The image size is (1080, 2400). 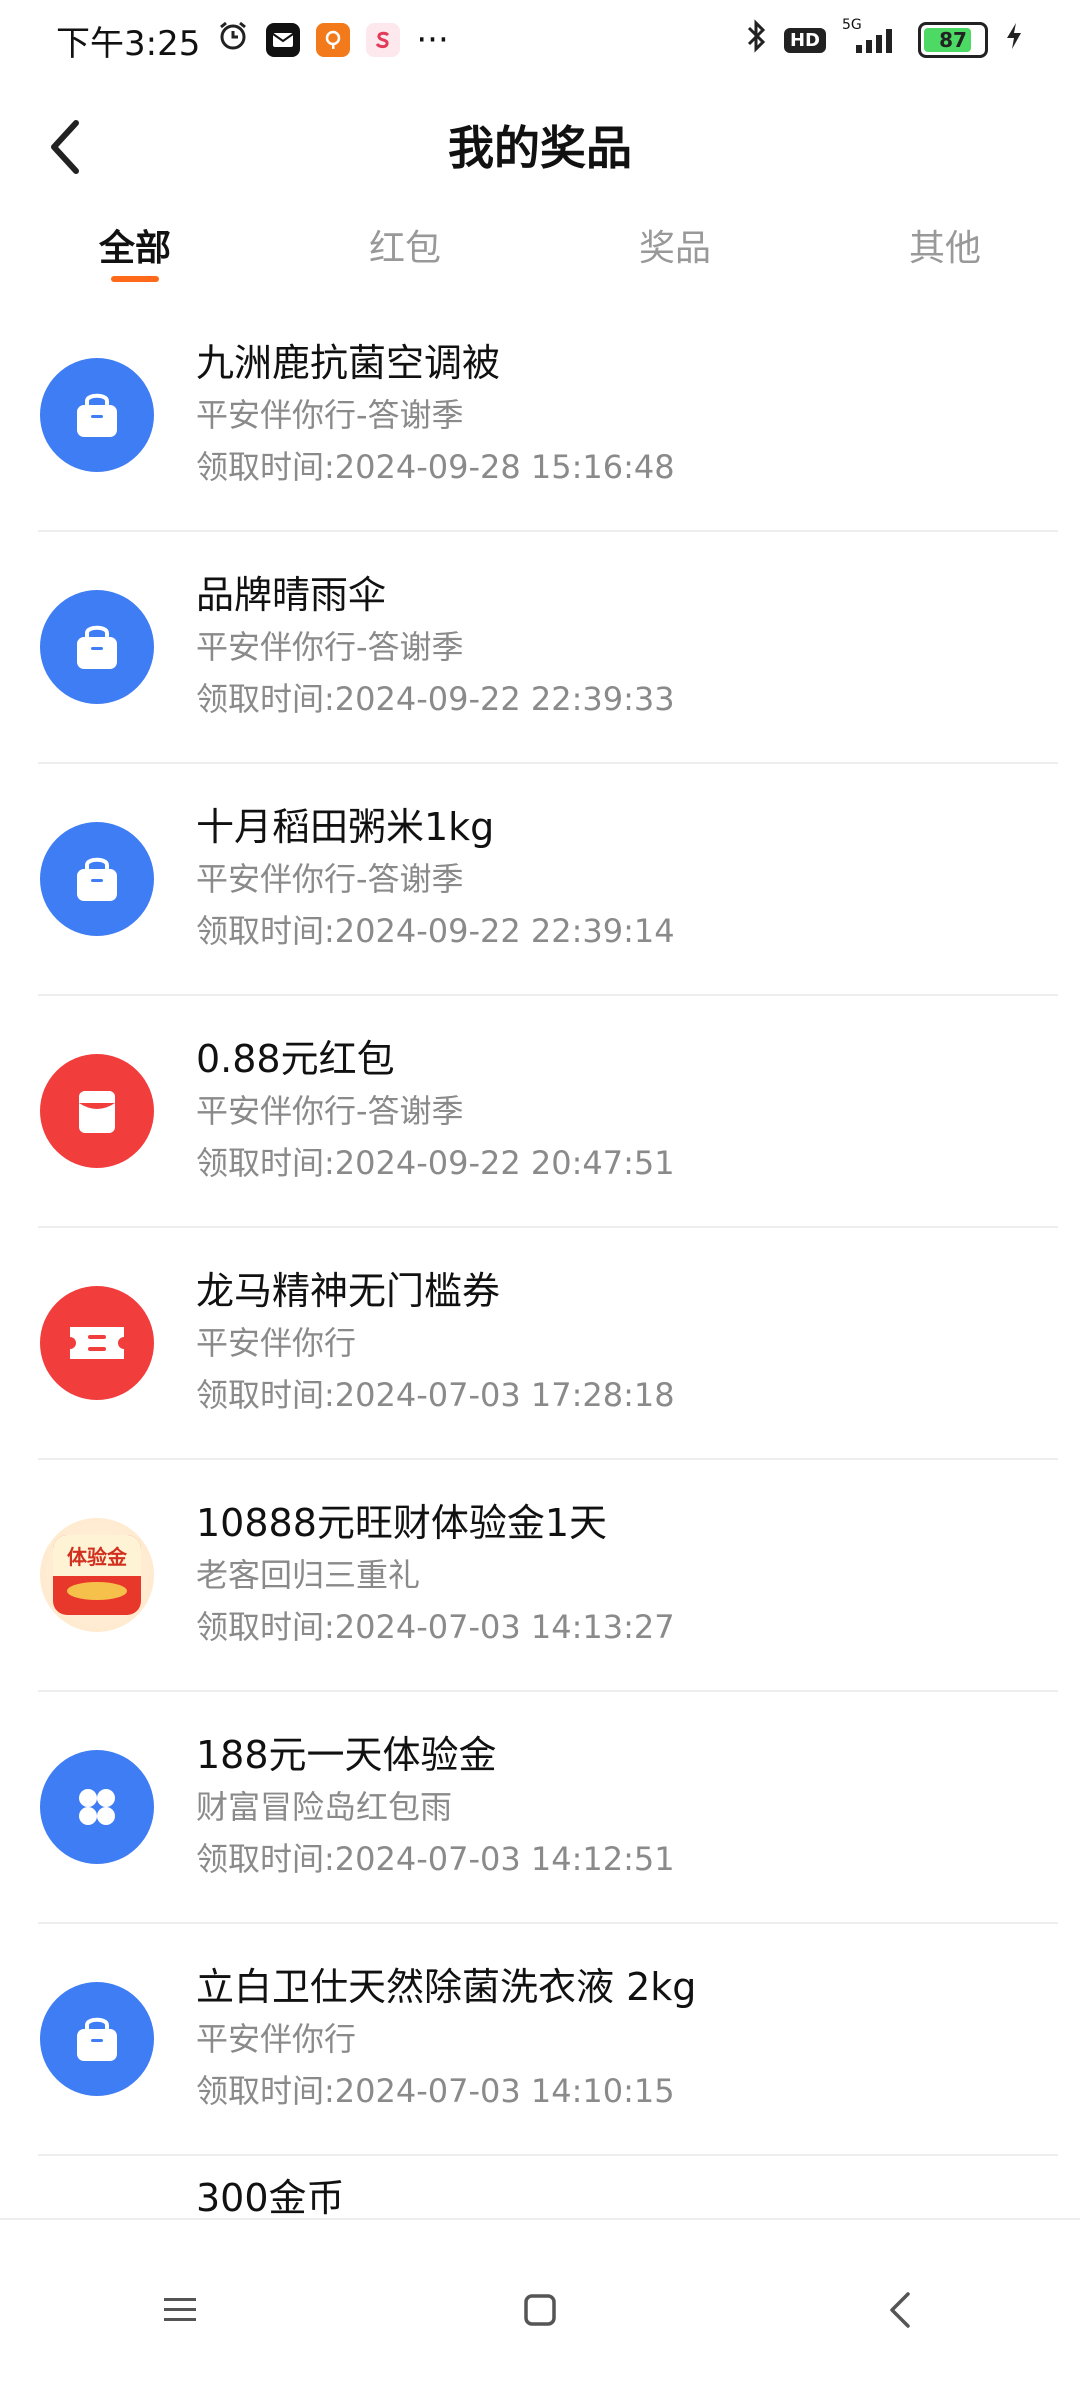 I want to click on status-right: HD 5G 87, so click(x=885, y=39).